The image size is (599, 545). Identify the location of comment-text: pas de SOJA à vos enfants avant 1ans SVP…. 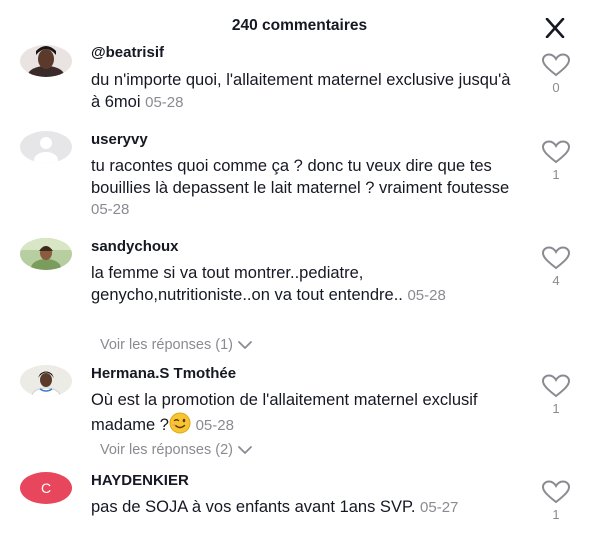
(301, 508).